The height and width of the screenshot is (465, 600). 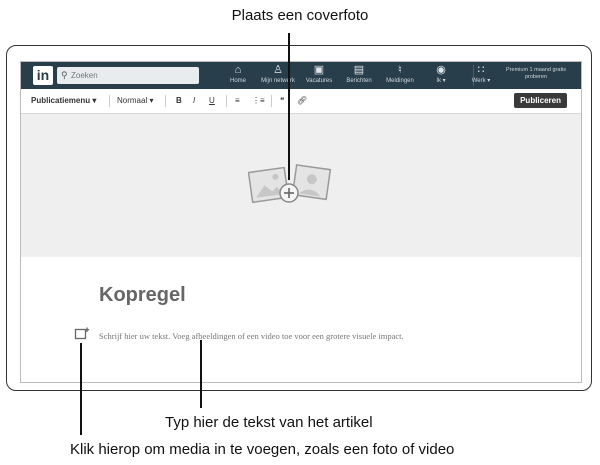 What do you see at coordinates (290, 187) in the screenshot?
I see `add-cover-photo-icon` at bounding box center [290, 187].